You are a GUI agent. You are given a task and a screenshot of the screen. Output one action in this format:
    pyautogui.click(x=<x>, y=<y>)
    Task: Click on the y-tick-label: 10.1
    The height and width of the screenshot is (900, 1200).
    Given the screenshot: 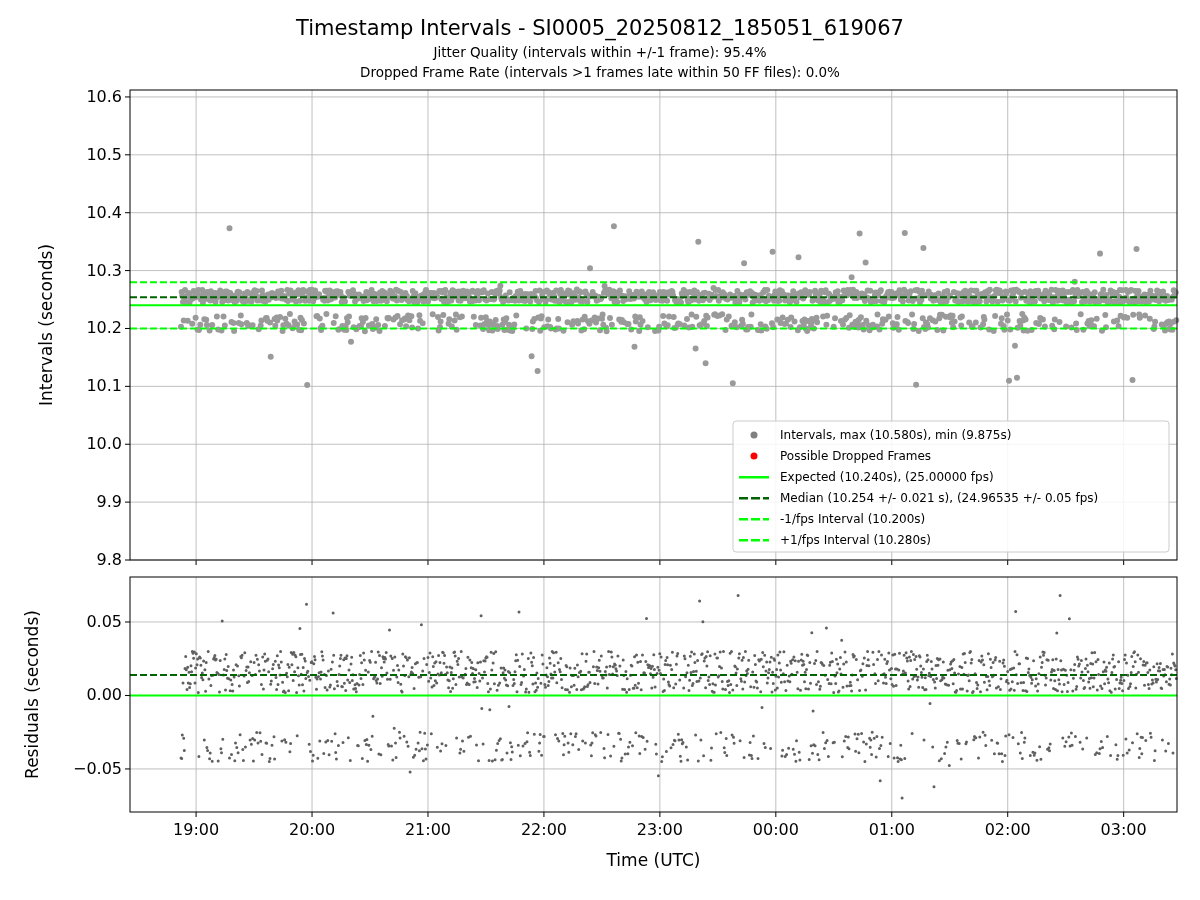 What is the action you would take?
    pyautogui.click(x=104, y=386)
    